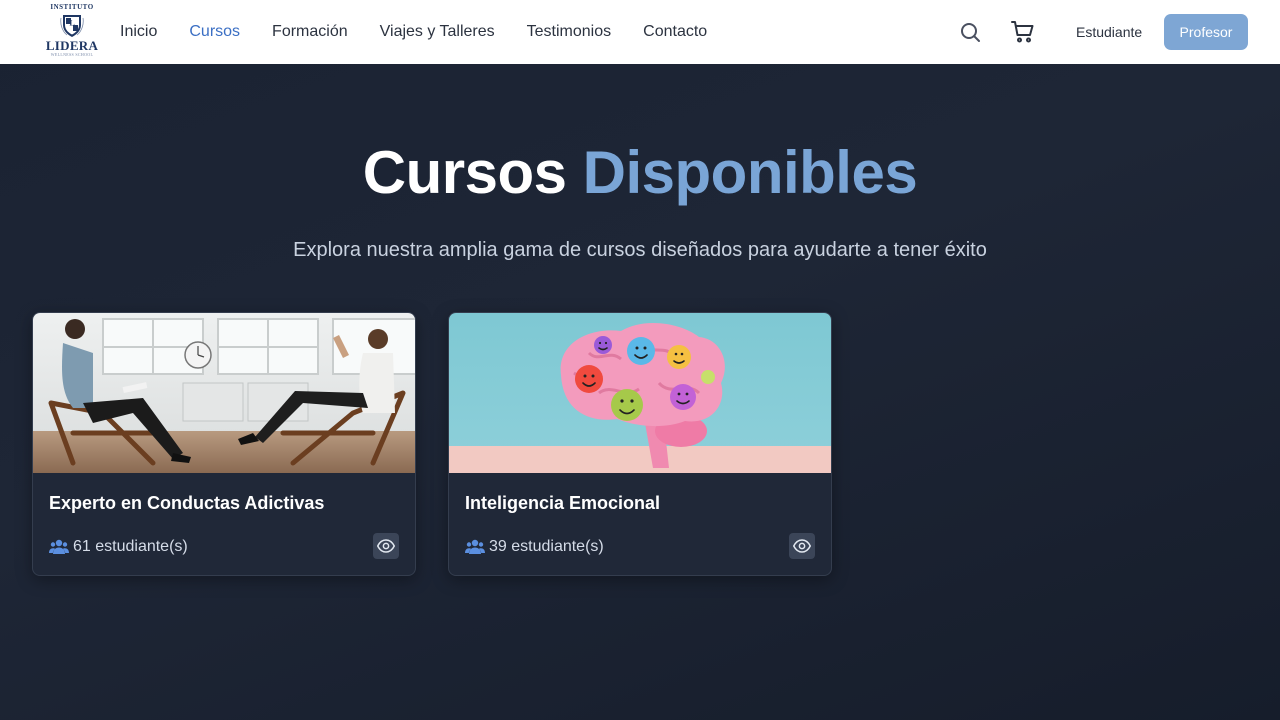 The width and height of the screenshot is (1280, 720). What do you see at coordinates (675, 32) in the screenshot?
I see `nav-link-contacto: Contacto` at bounding box center [675, 32].